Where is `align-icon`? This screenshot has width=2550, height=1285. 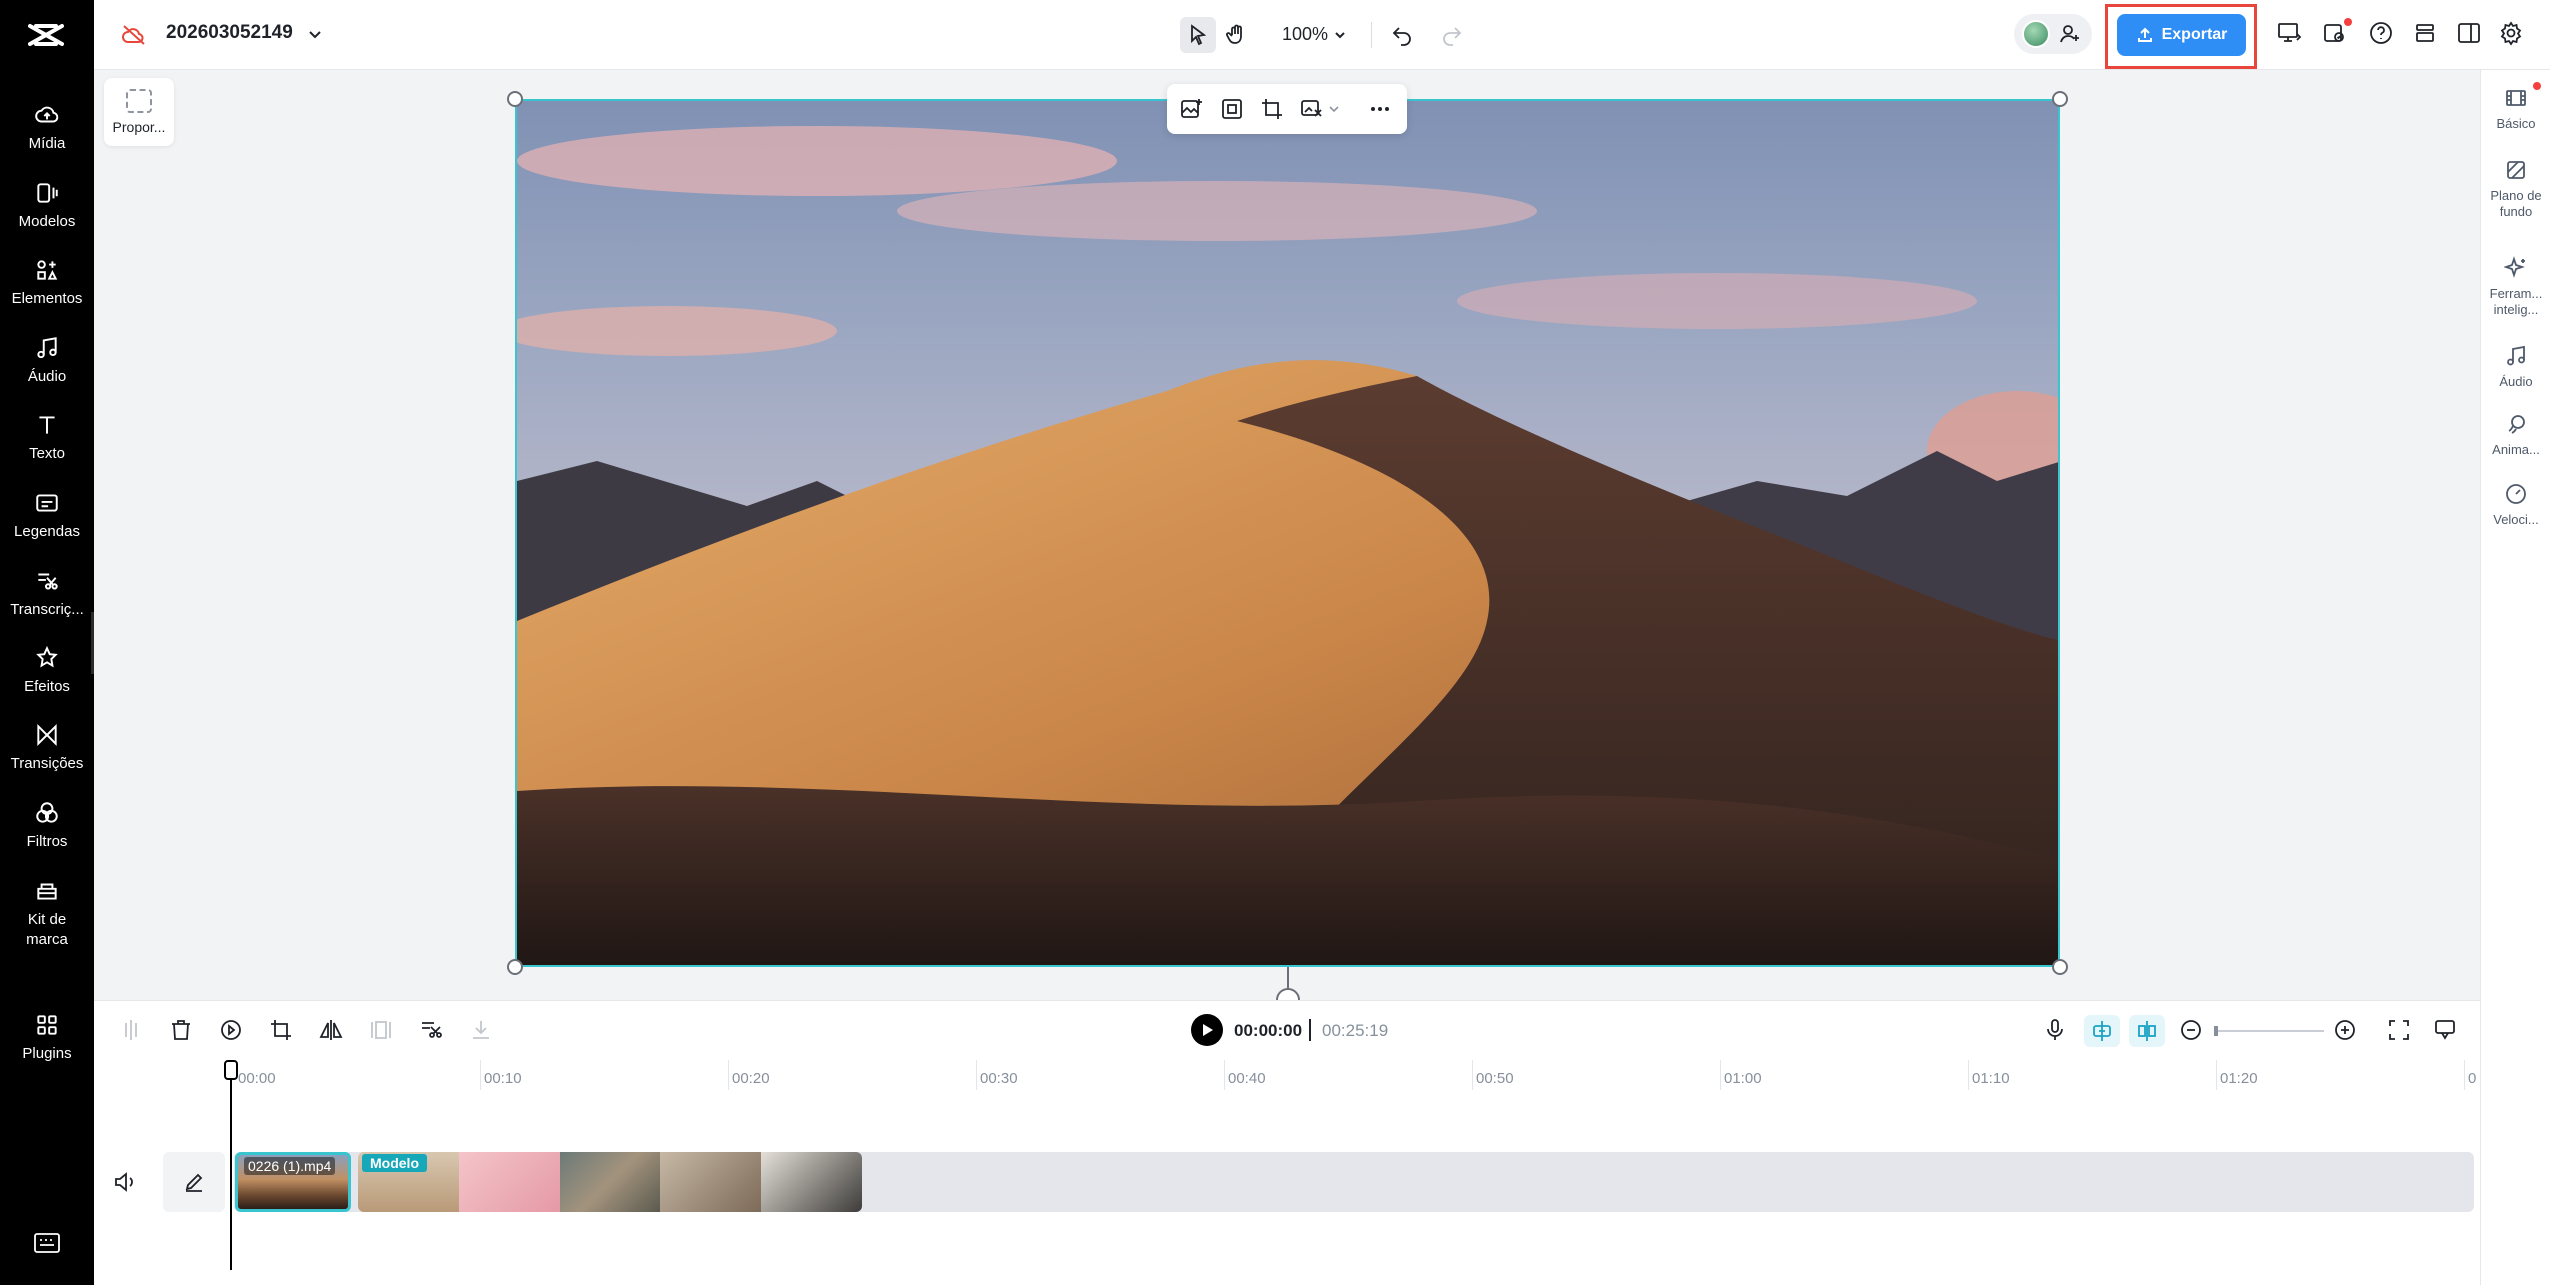 align-icon is located at coordinates (2147, 1031).